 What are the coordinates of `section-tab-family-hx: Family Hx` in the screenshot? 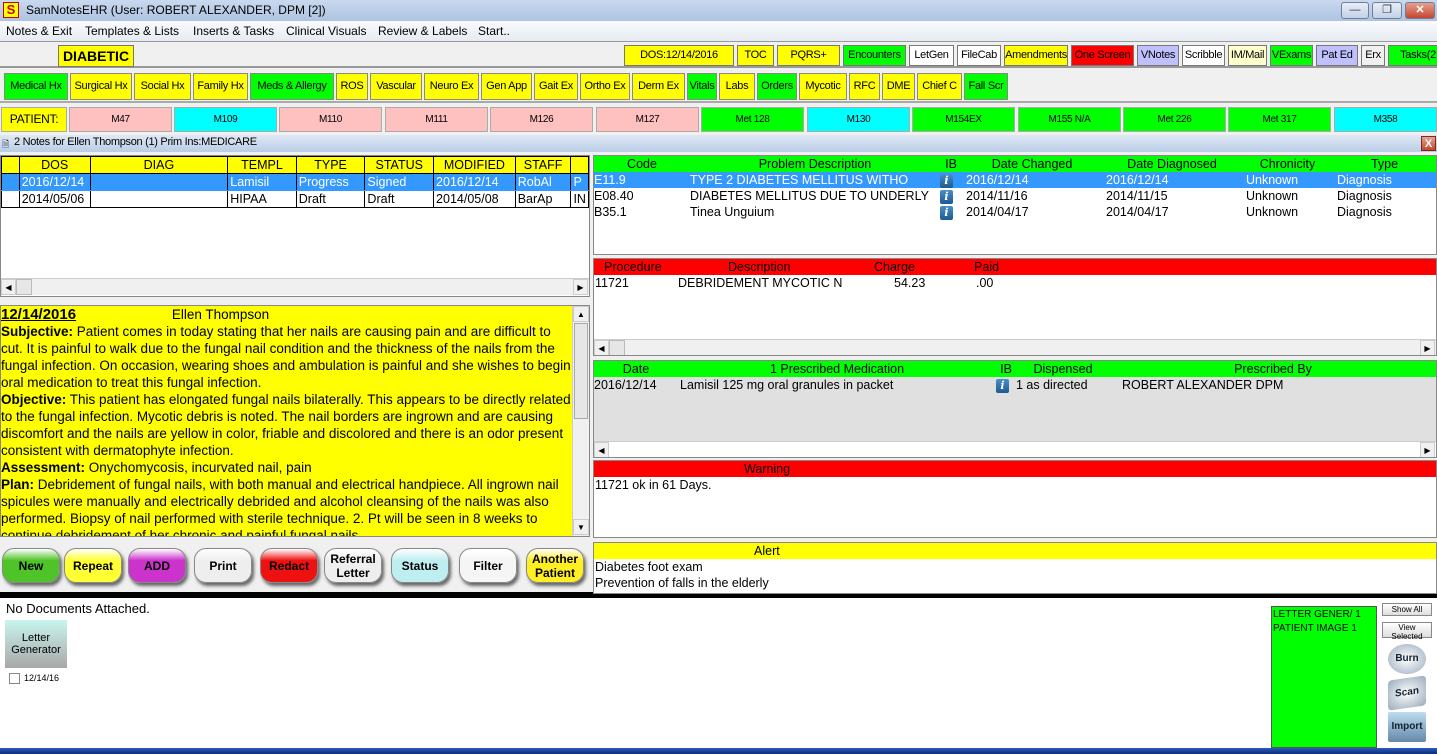 It's located at (220, 86).